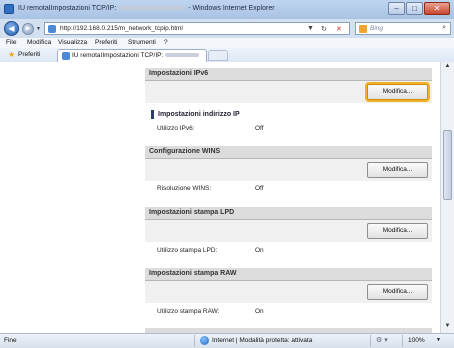 This screenshot has height=348, width=454. Describe the element at coordinates (447, 327) in the screenshot. I see `scroll-down-icon: ▼` at that location.